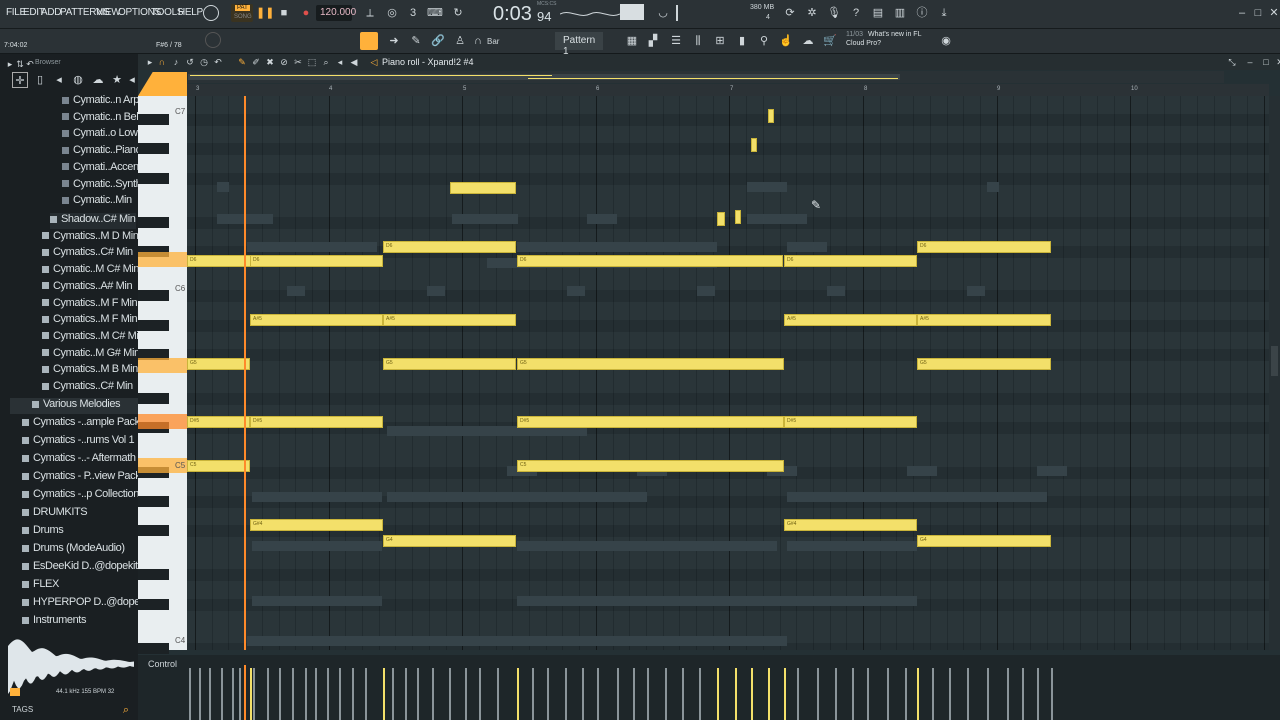 The image size is (1280, 720). I want to click on info-icon: ⓘ, so click(922, 13).